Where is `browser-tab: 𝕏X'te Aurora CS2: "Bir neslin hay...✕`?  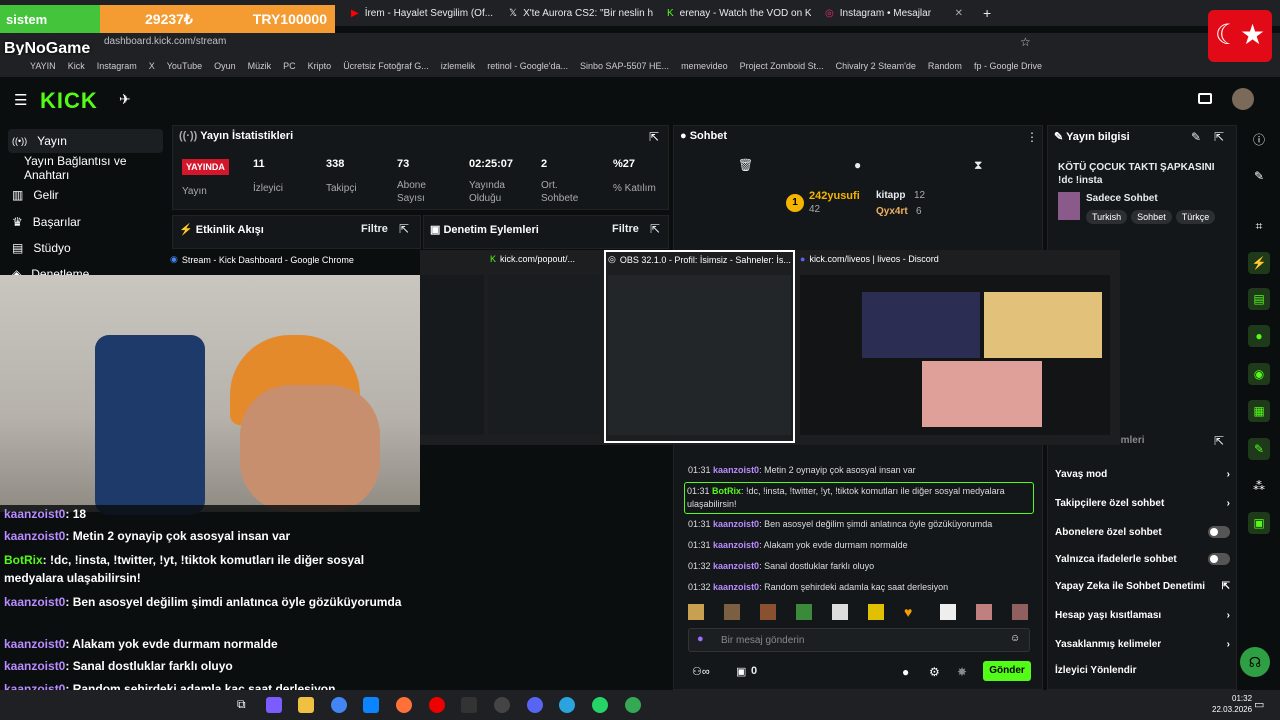 browser-tab: 𝕏X'te Aurora CS2: "Bir neslin hay...✕ is located at coordinates (578, 13).